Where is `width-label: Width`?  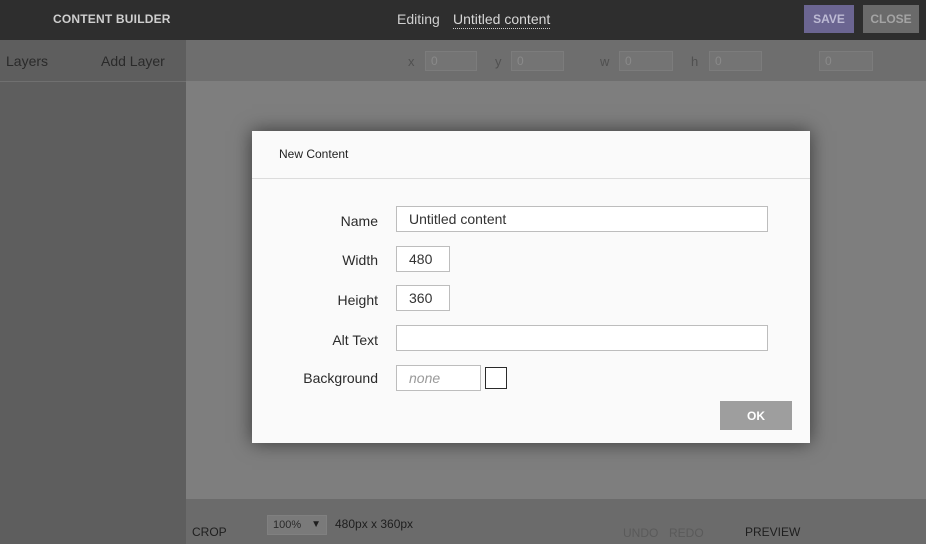 width-label: Width is located at coordinates (360, 260).